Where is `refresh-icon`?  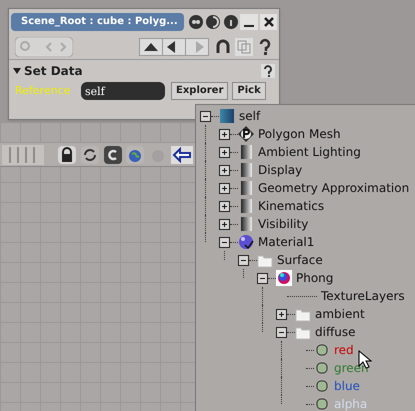 refresh-icon is located at coordinates (90, 154).